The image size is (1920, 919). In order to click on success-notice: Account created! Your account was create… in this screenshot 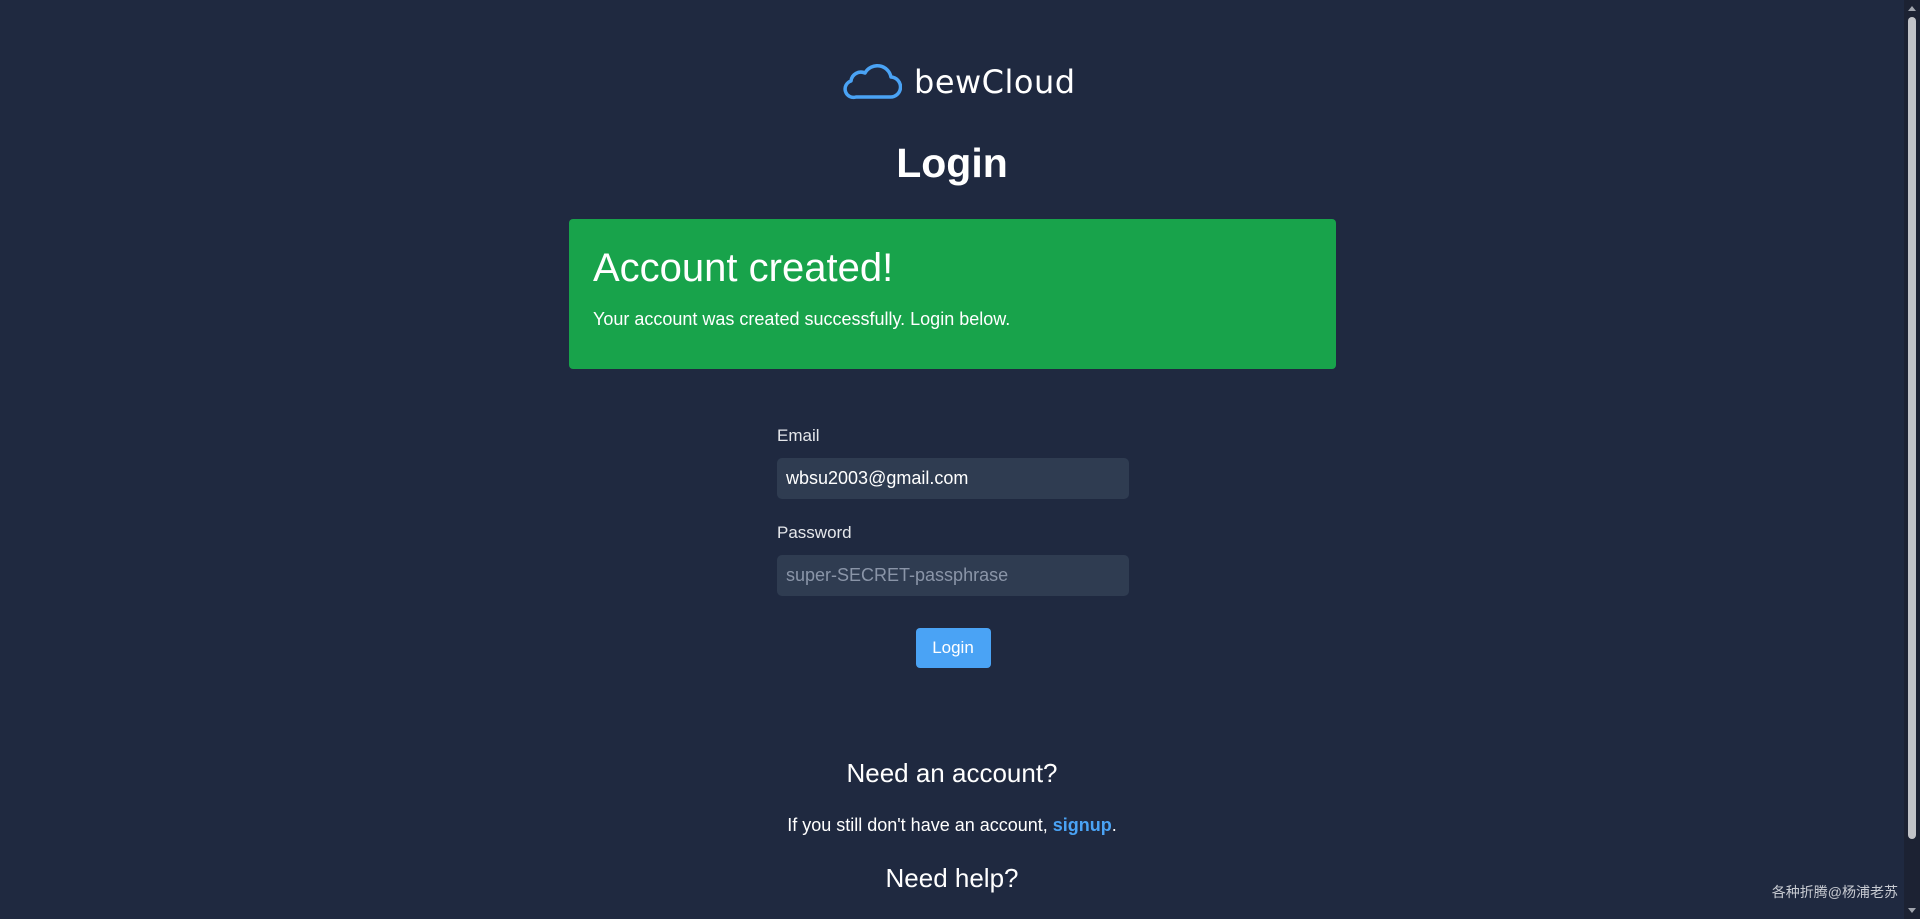, I will do `click(952, 294)`.